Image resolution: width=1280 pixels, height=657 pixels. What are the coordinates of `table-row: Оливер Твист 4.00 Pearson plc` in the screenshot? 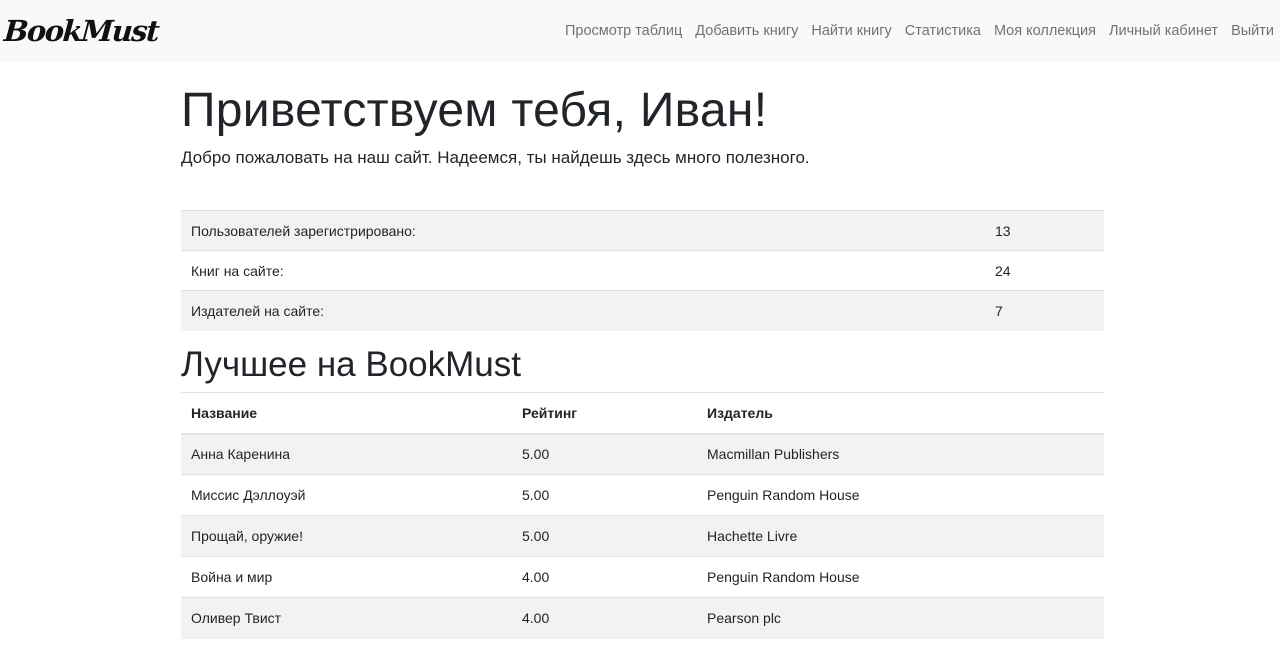 It's located at (642, 618).